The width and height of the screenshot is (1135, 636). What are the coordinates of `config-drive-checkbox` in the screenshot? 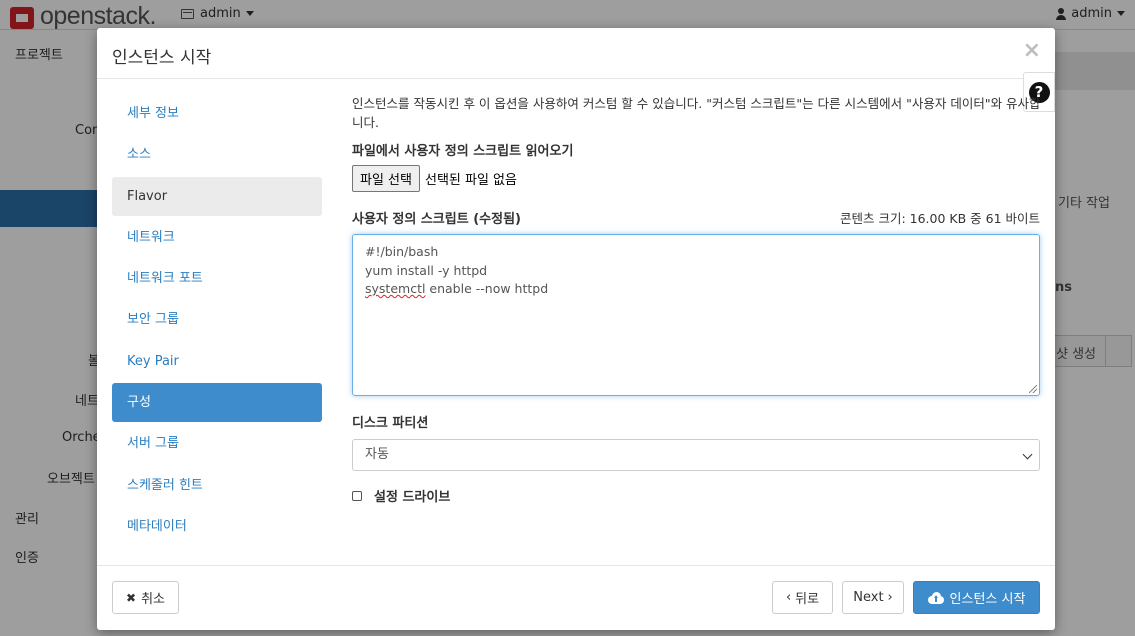 It's located at (357, 495).